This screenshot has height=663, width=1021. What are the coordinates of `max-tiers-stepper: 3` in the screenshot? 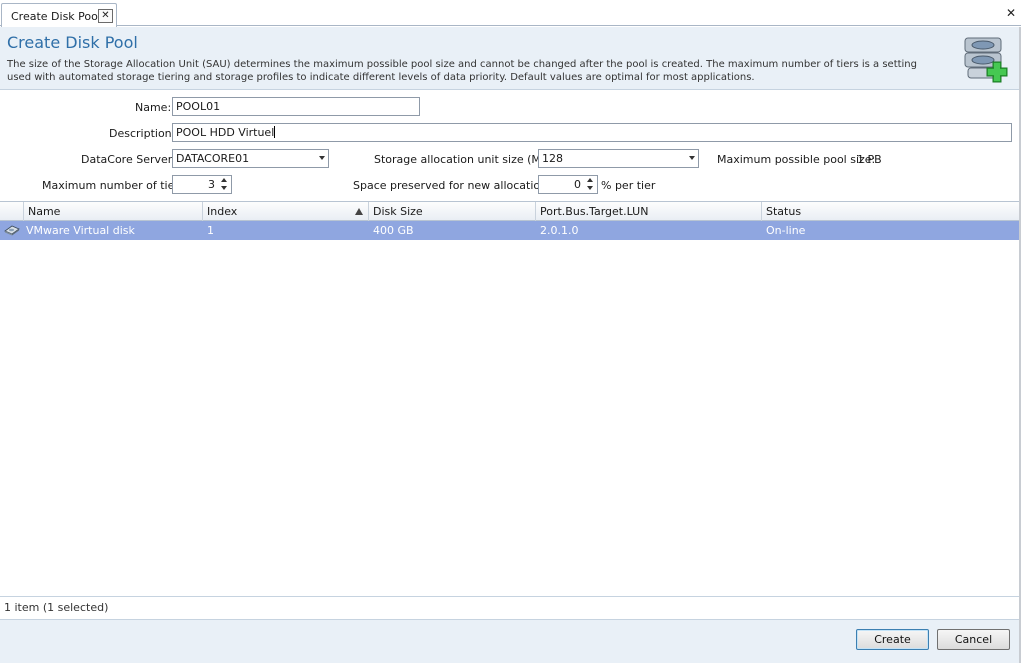 It's located at (202, 184).